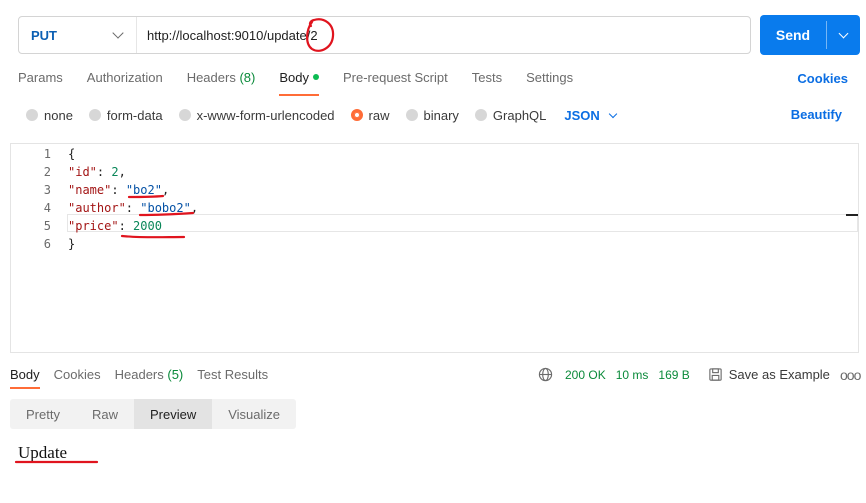 Image resolution: width=866 pixels, height=503 pixels. What do you see at coordinates (143, 190) in the screenshot?
I see `json-value: "bo2"` at bounding box center [143, 190].